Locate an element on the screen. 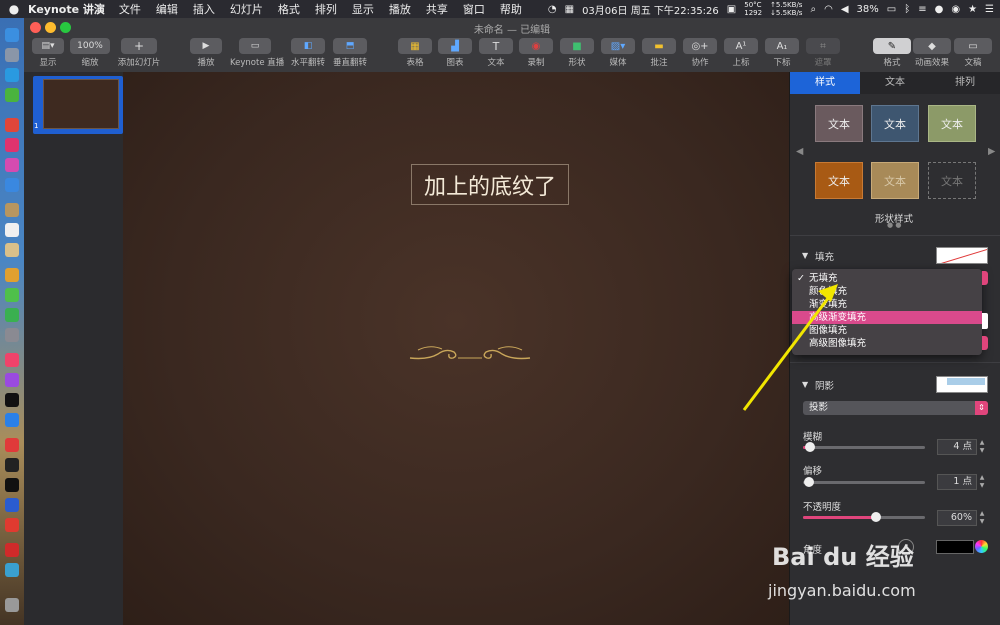 This screenshot has width=1000, height=625. appstore-icon is located at coordinates (12, 420).